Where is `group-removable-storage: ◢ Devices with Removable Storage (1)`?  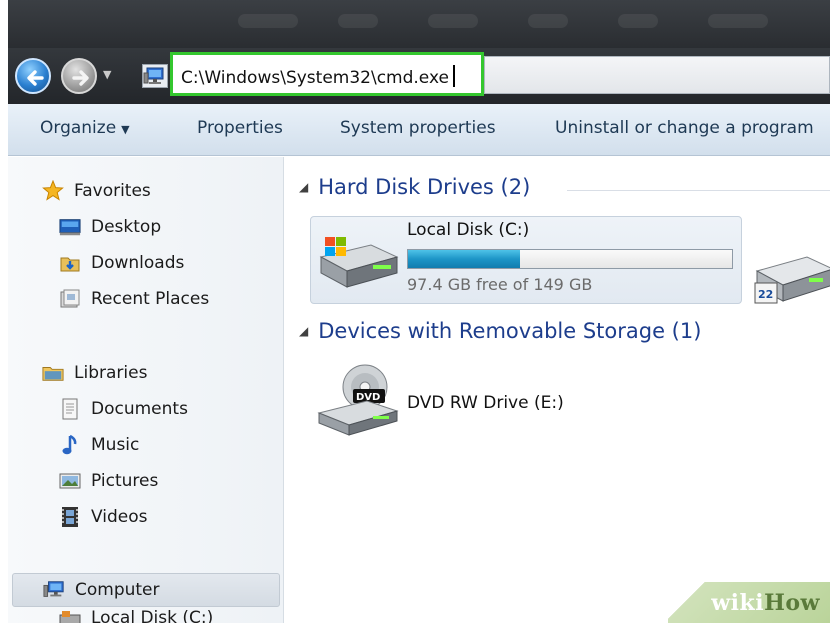
group-removable-storage: ◢ Devices with Removable Storage (1) is located at coordinates (500, 331).